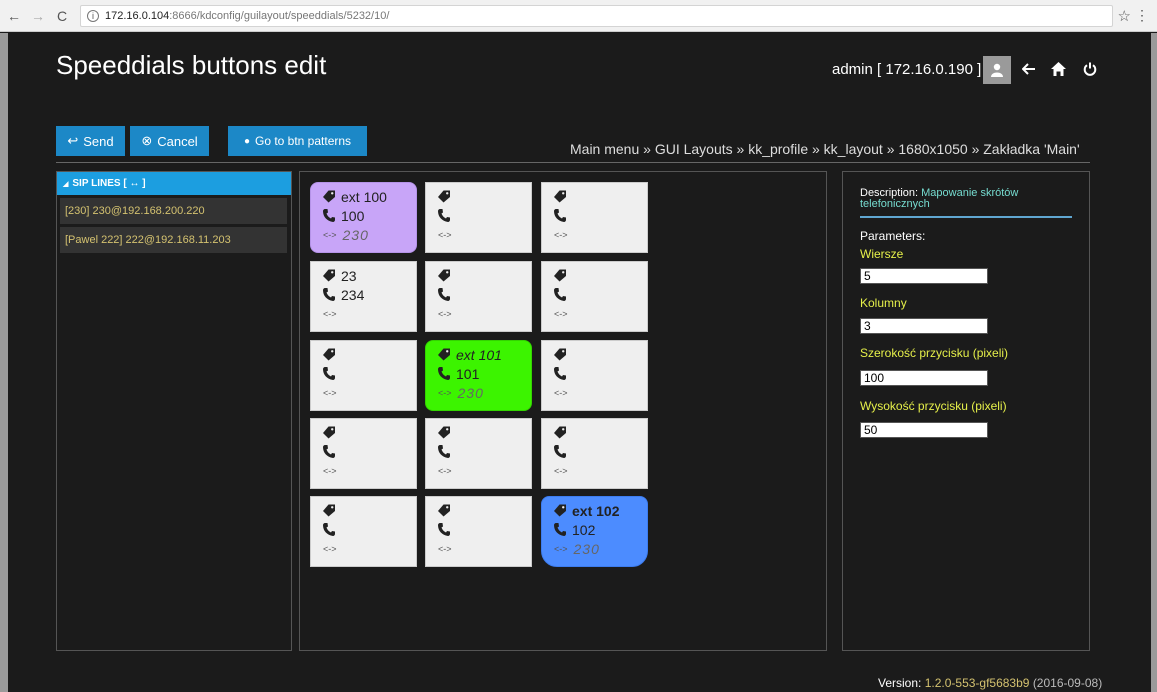  I want to click on speeddial-button: ext 101 101 <-> 230, so click(478, 375).